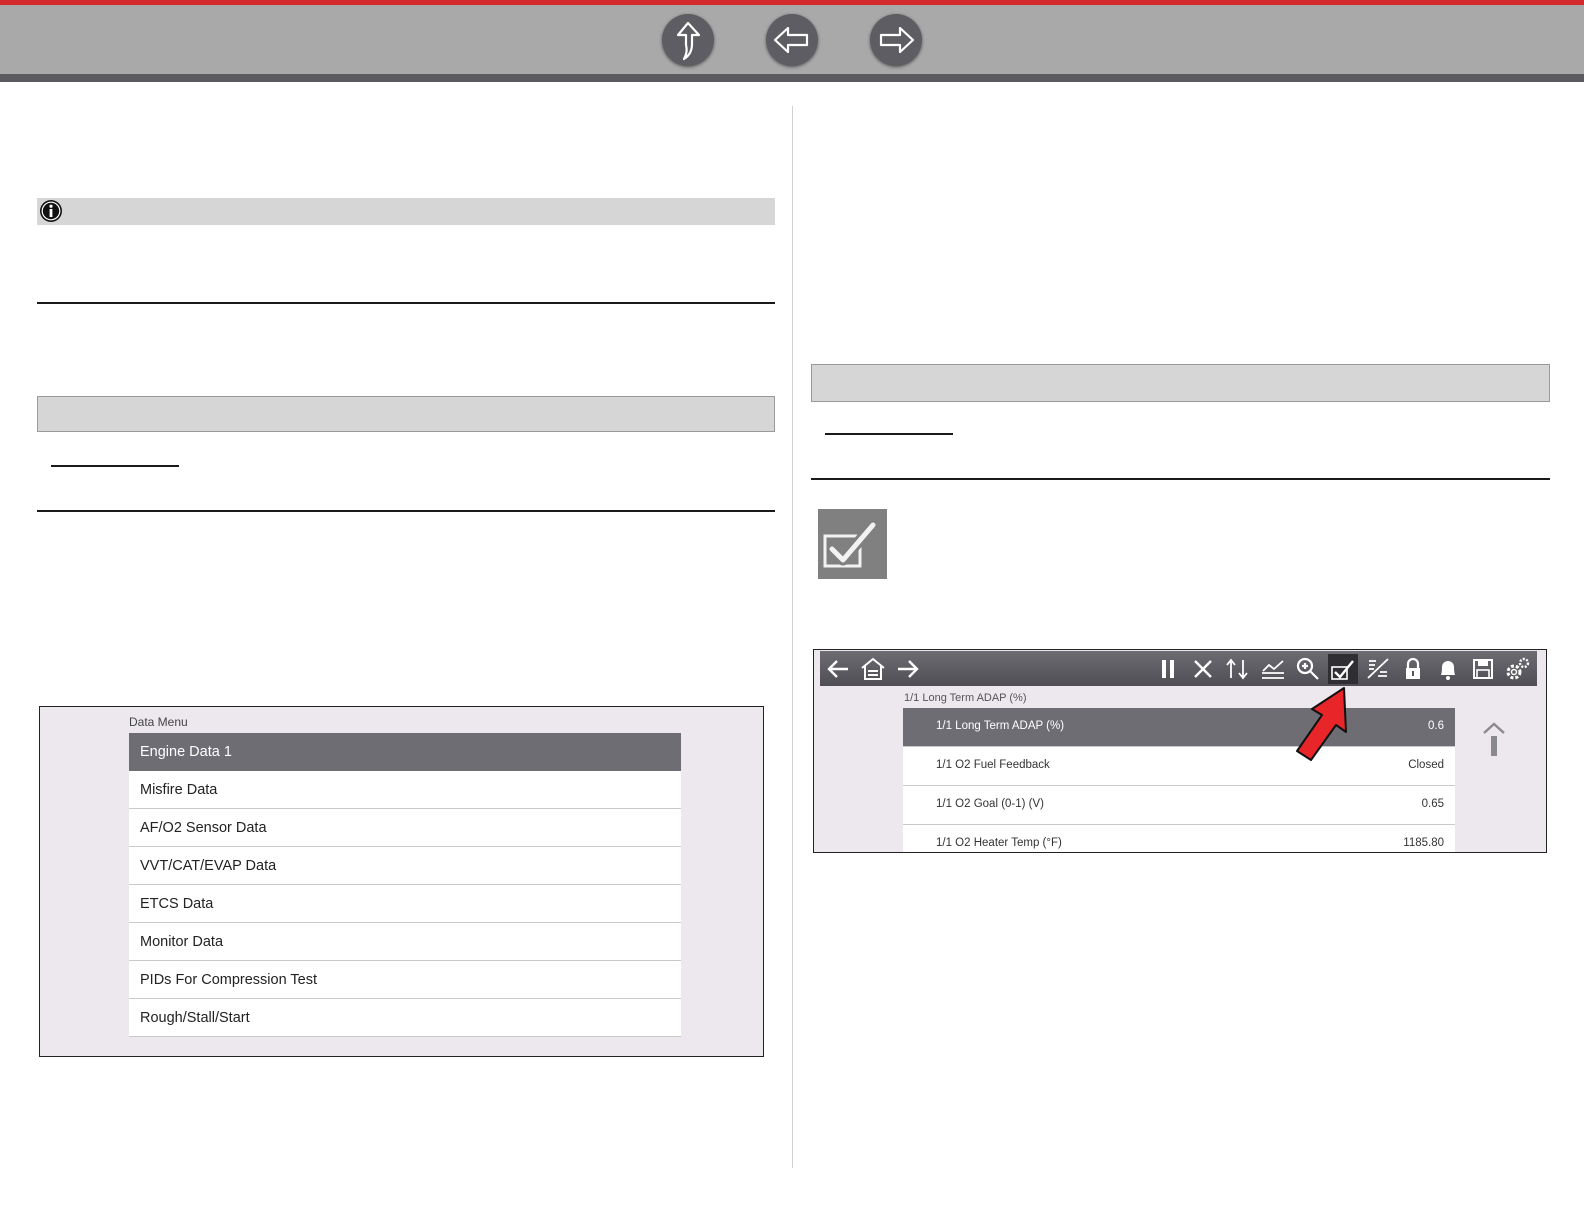 This screenshot has width=1584, height=1224. I want to click on clear-icon, so click(1203, 669).